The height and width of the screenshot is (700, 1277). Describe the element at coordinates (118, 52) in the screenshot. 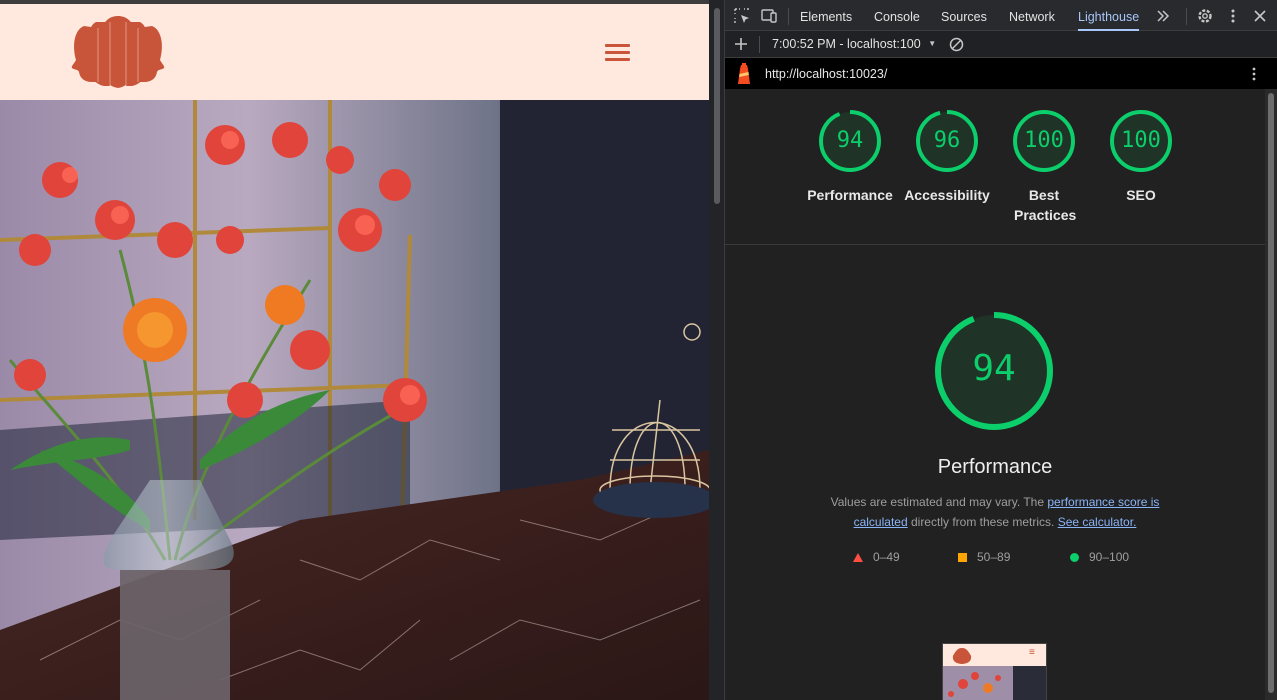

I see `logo-icon` at that location.